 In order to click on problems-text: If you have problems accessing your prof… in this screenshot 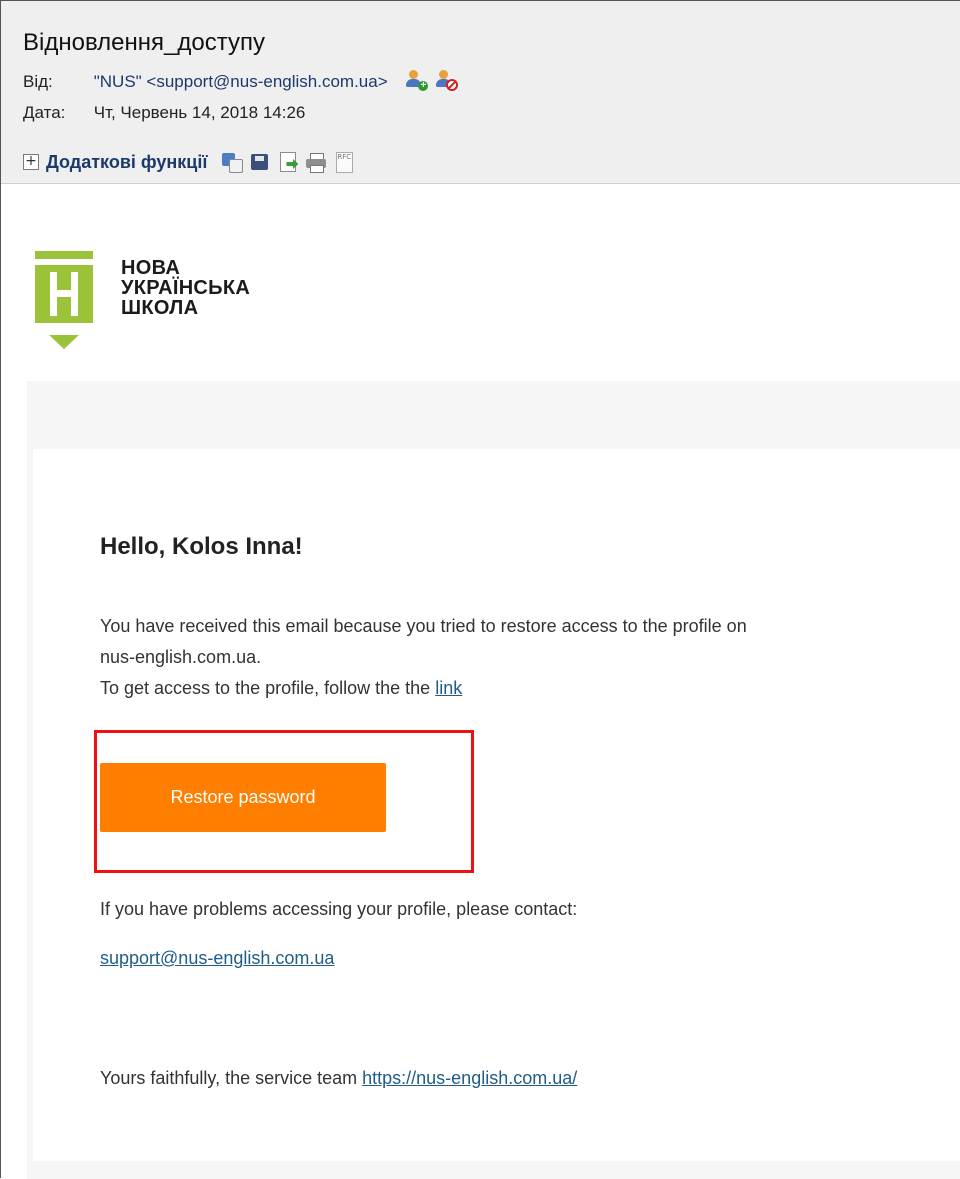, I will do `click(339, 909)`.